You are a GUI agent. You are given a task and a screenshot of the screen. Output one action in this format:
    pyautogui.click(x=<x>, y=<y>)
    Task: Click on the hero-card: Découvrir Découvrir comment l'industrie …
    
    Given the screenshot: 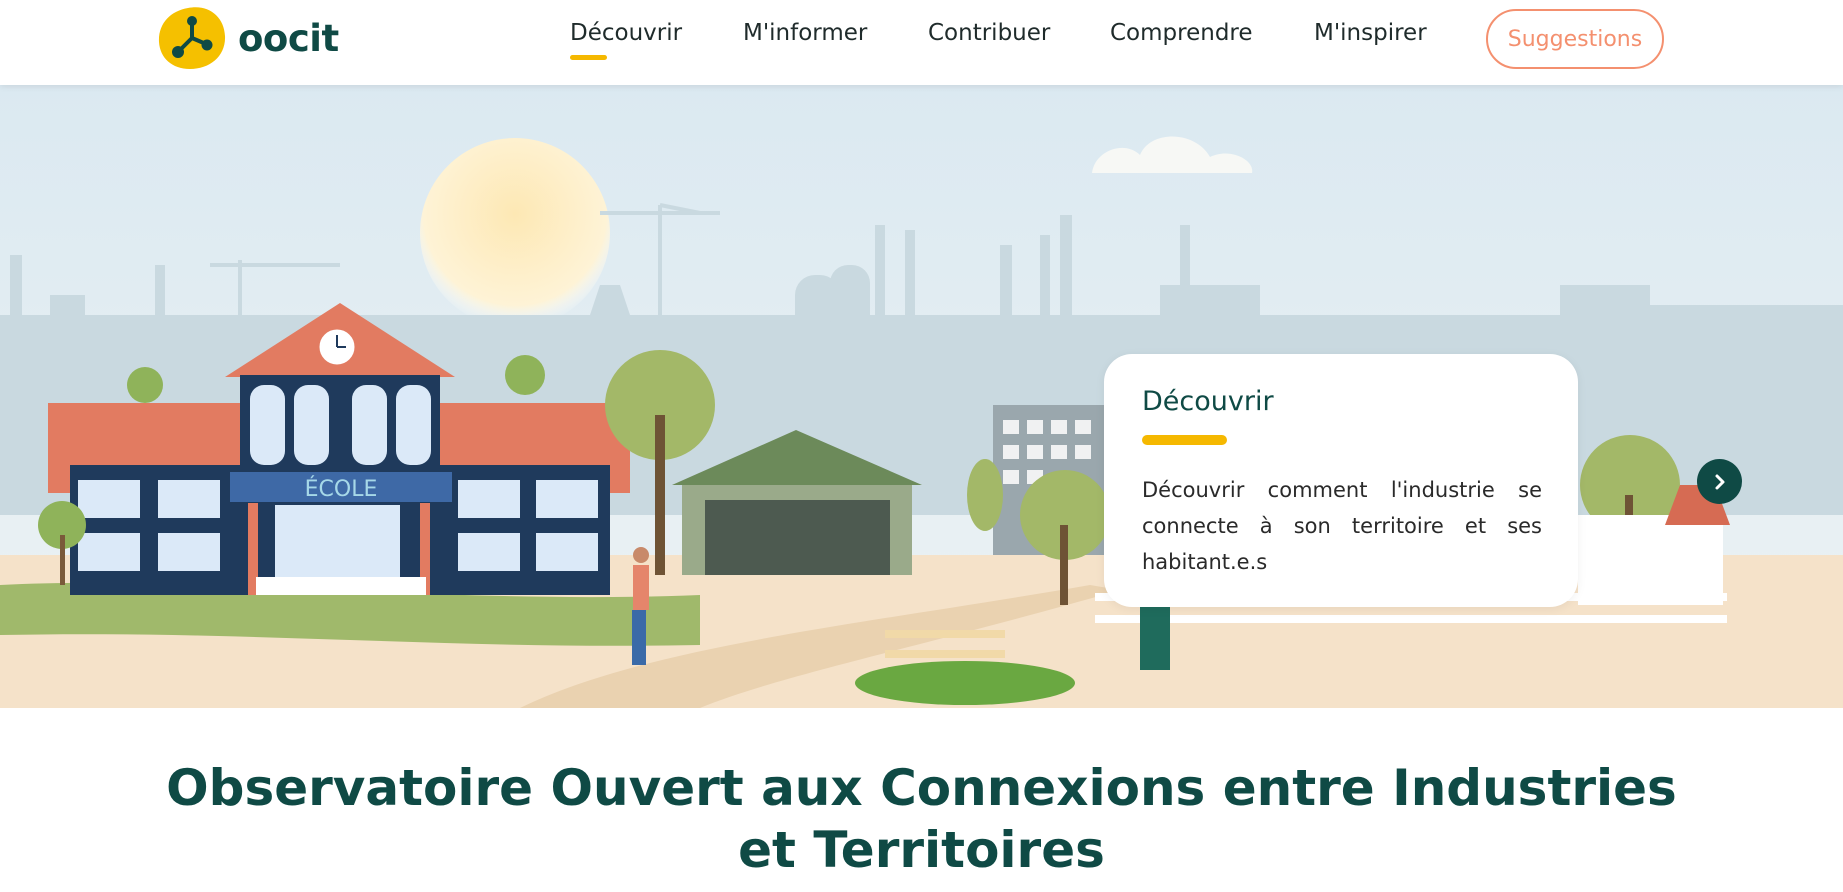 What is the action you would take?
    pyautogui.click(x=1341, y=480)
    